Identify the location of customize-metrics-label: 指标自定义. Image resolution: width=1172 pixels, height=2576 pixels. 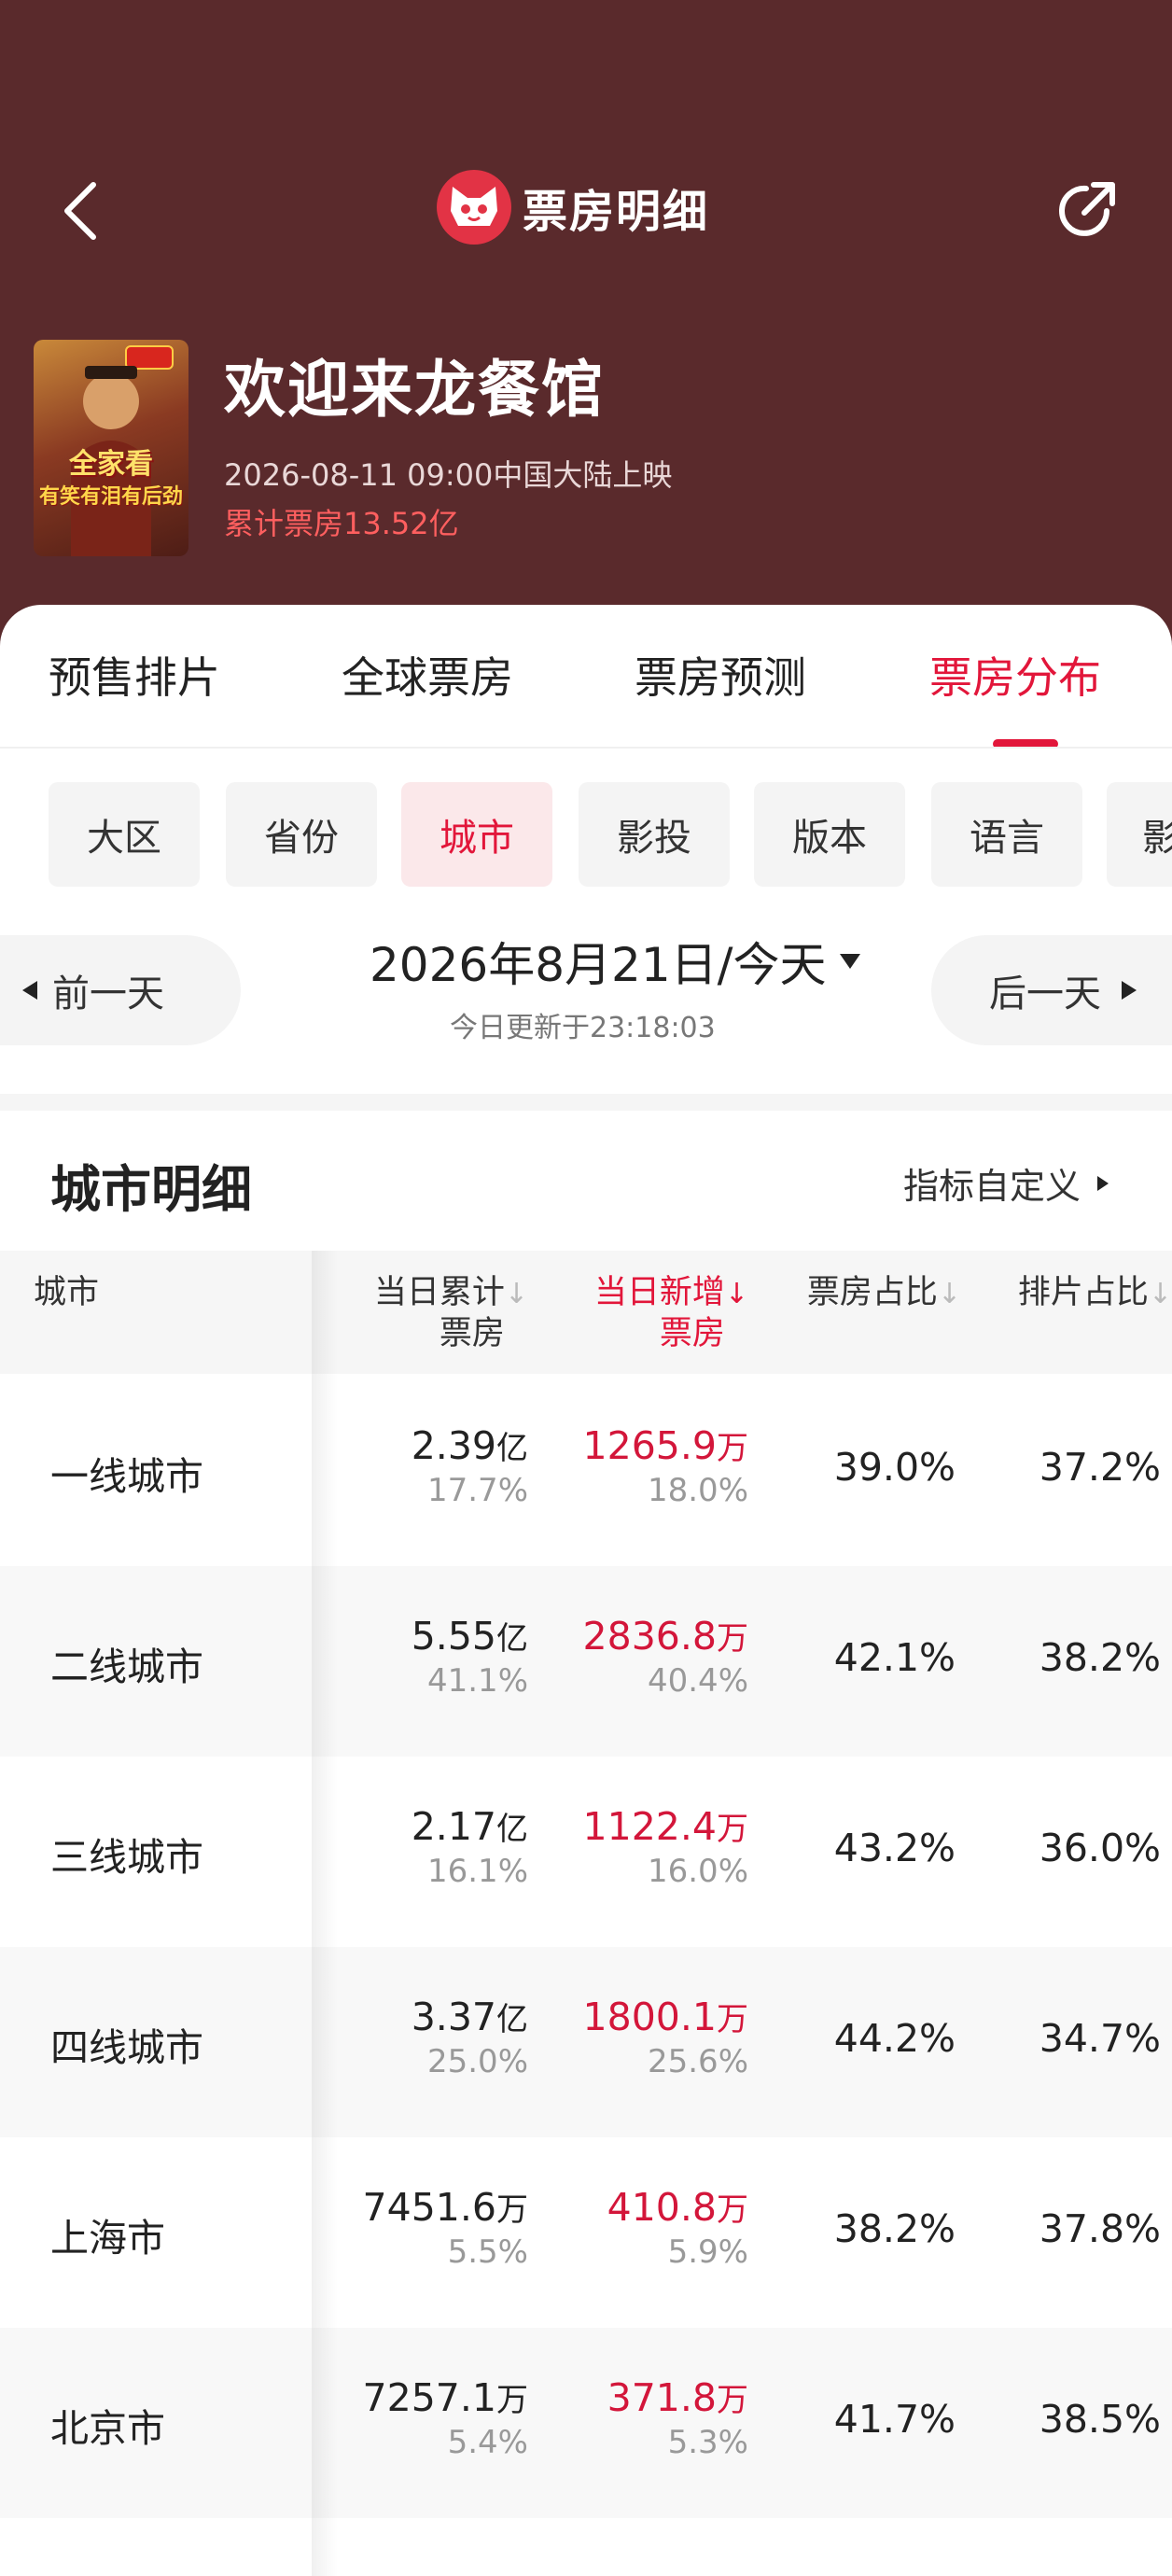
(992, 1186).